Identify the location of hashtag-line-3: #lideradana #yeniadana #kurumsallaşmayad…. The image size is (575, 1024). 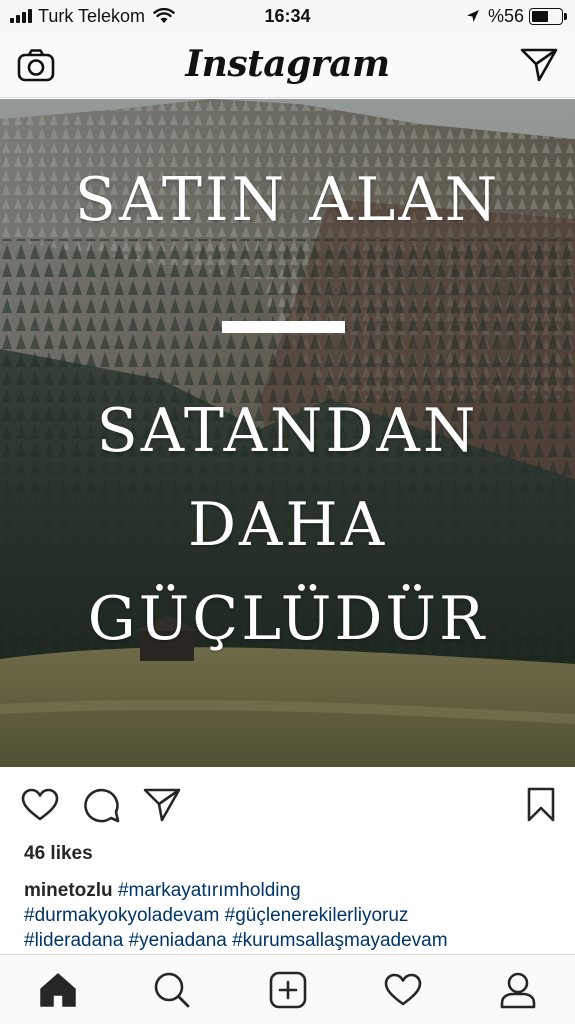
(236, 940).